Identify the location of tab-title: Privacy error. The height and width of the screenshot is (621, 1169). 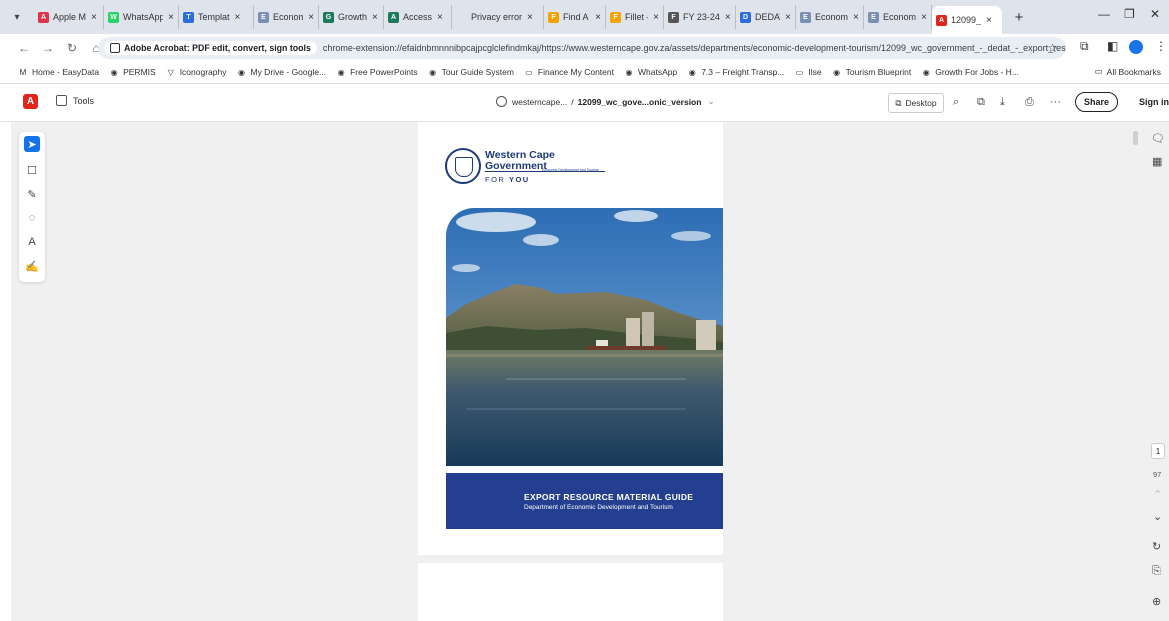
(497, 17).